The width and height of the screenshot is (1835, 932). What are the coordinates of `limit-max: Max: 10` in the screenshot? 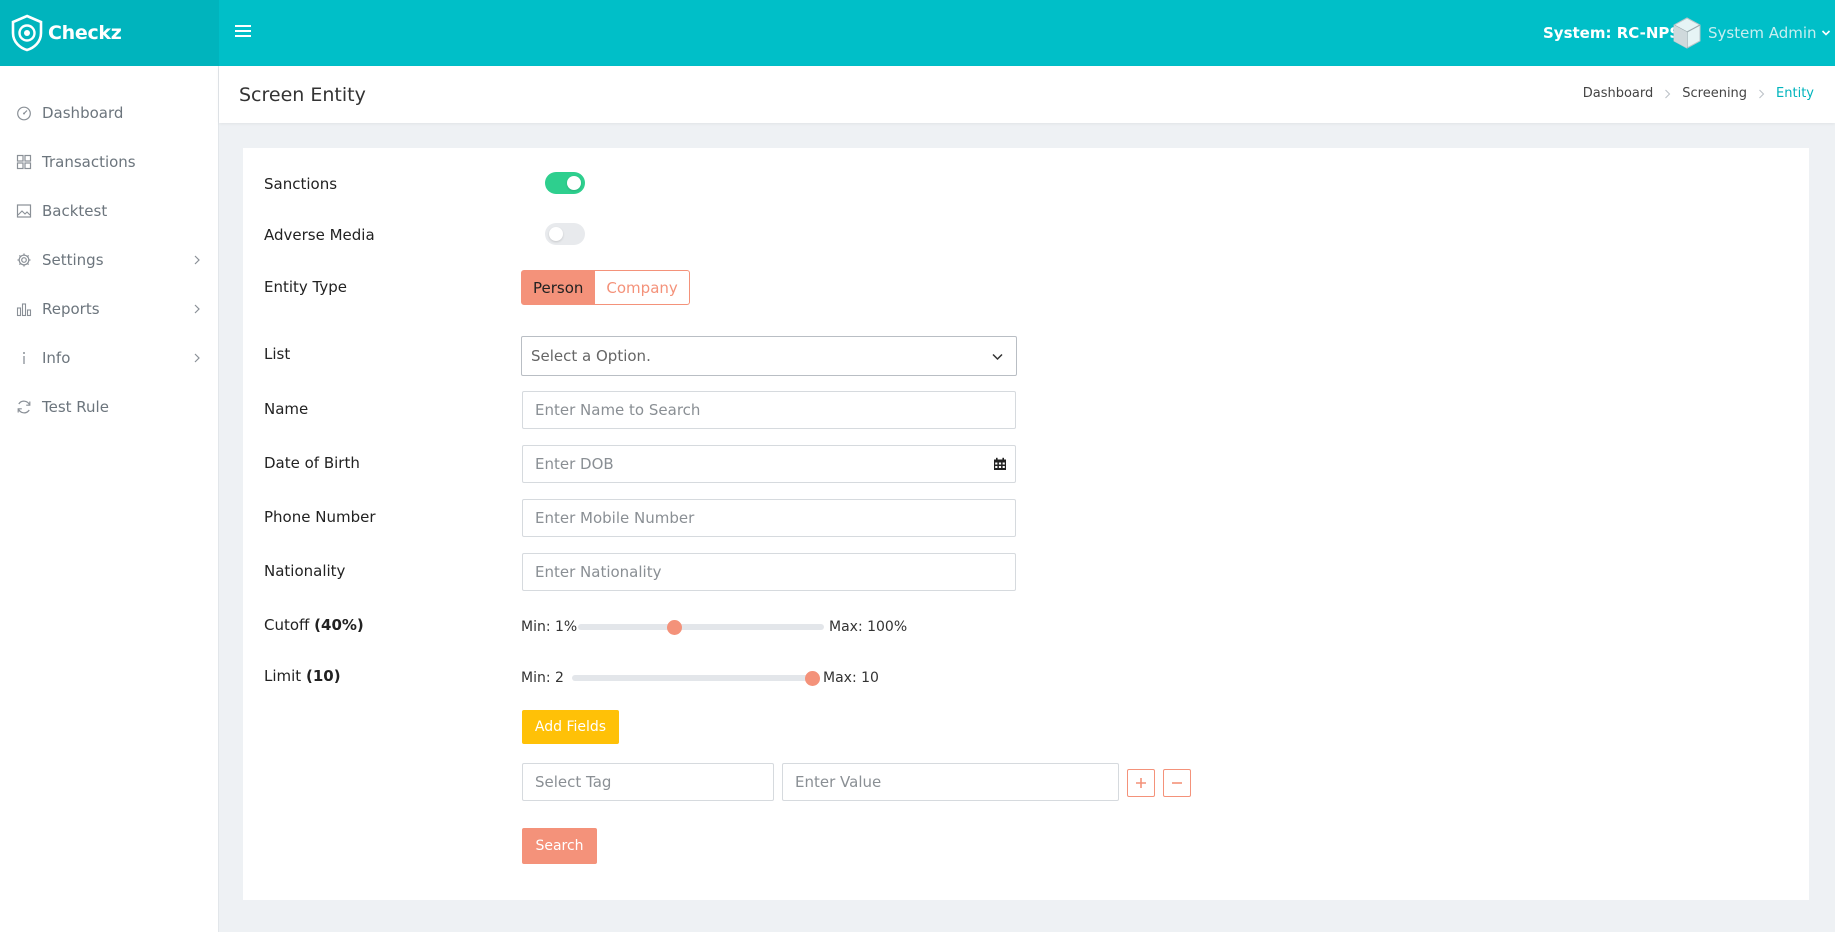 It's located at (851, 678).